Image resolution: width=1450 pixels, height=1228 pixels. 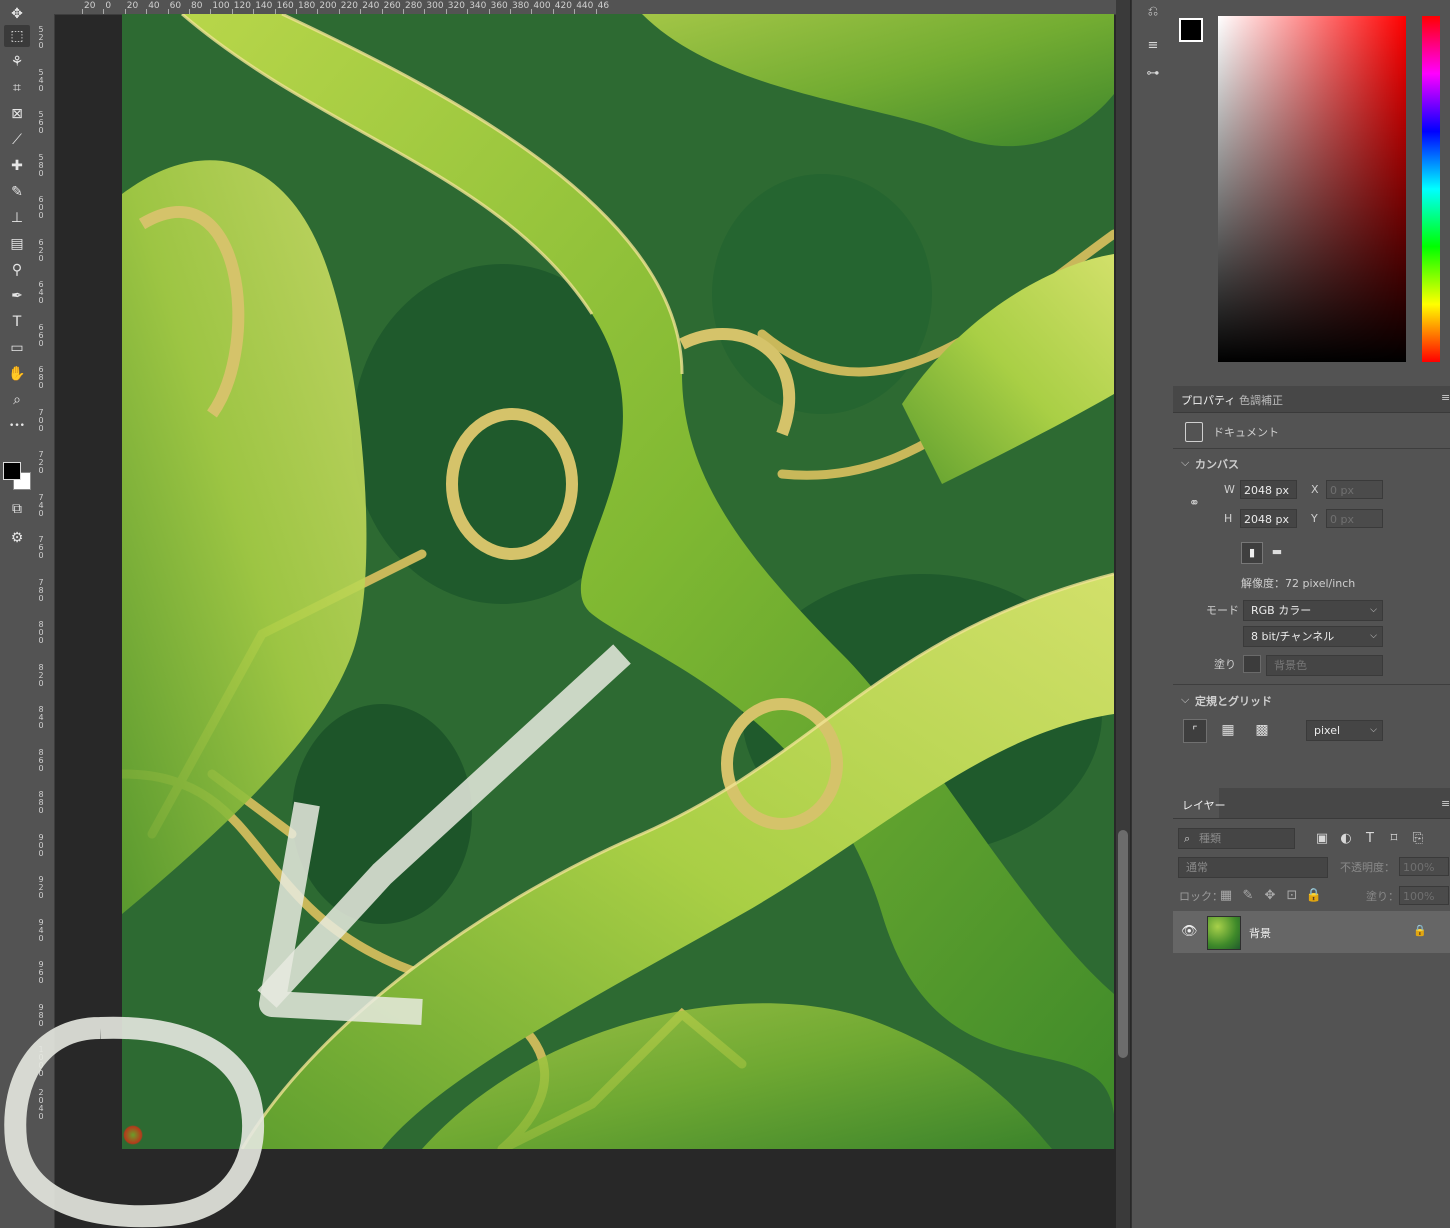 I want to click on opacity-field: 100%, so click(x=1424, y=866).